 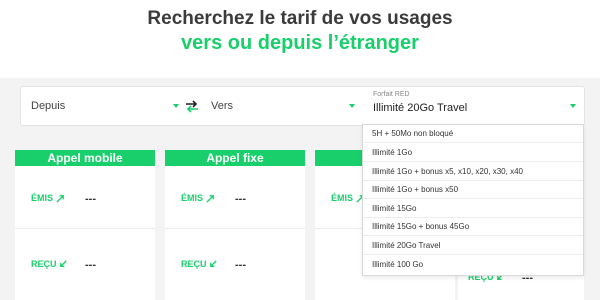 I want to click on card-appel-mobile: Appel mobile ÉMIS --- REÇU ---, so click(x=85, y=225).